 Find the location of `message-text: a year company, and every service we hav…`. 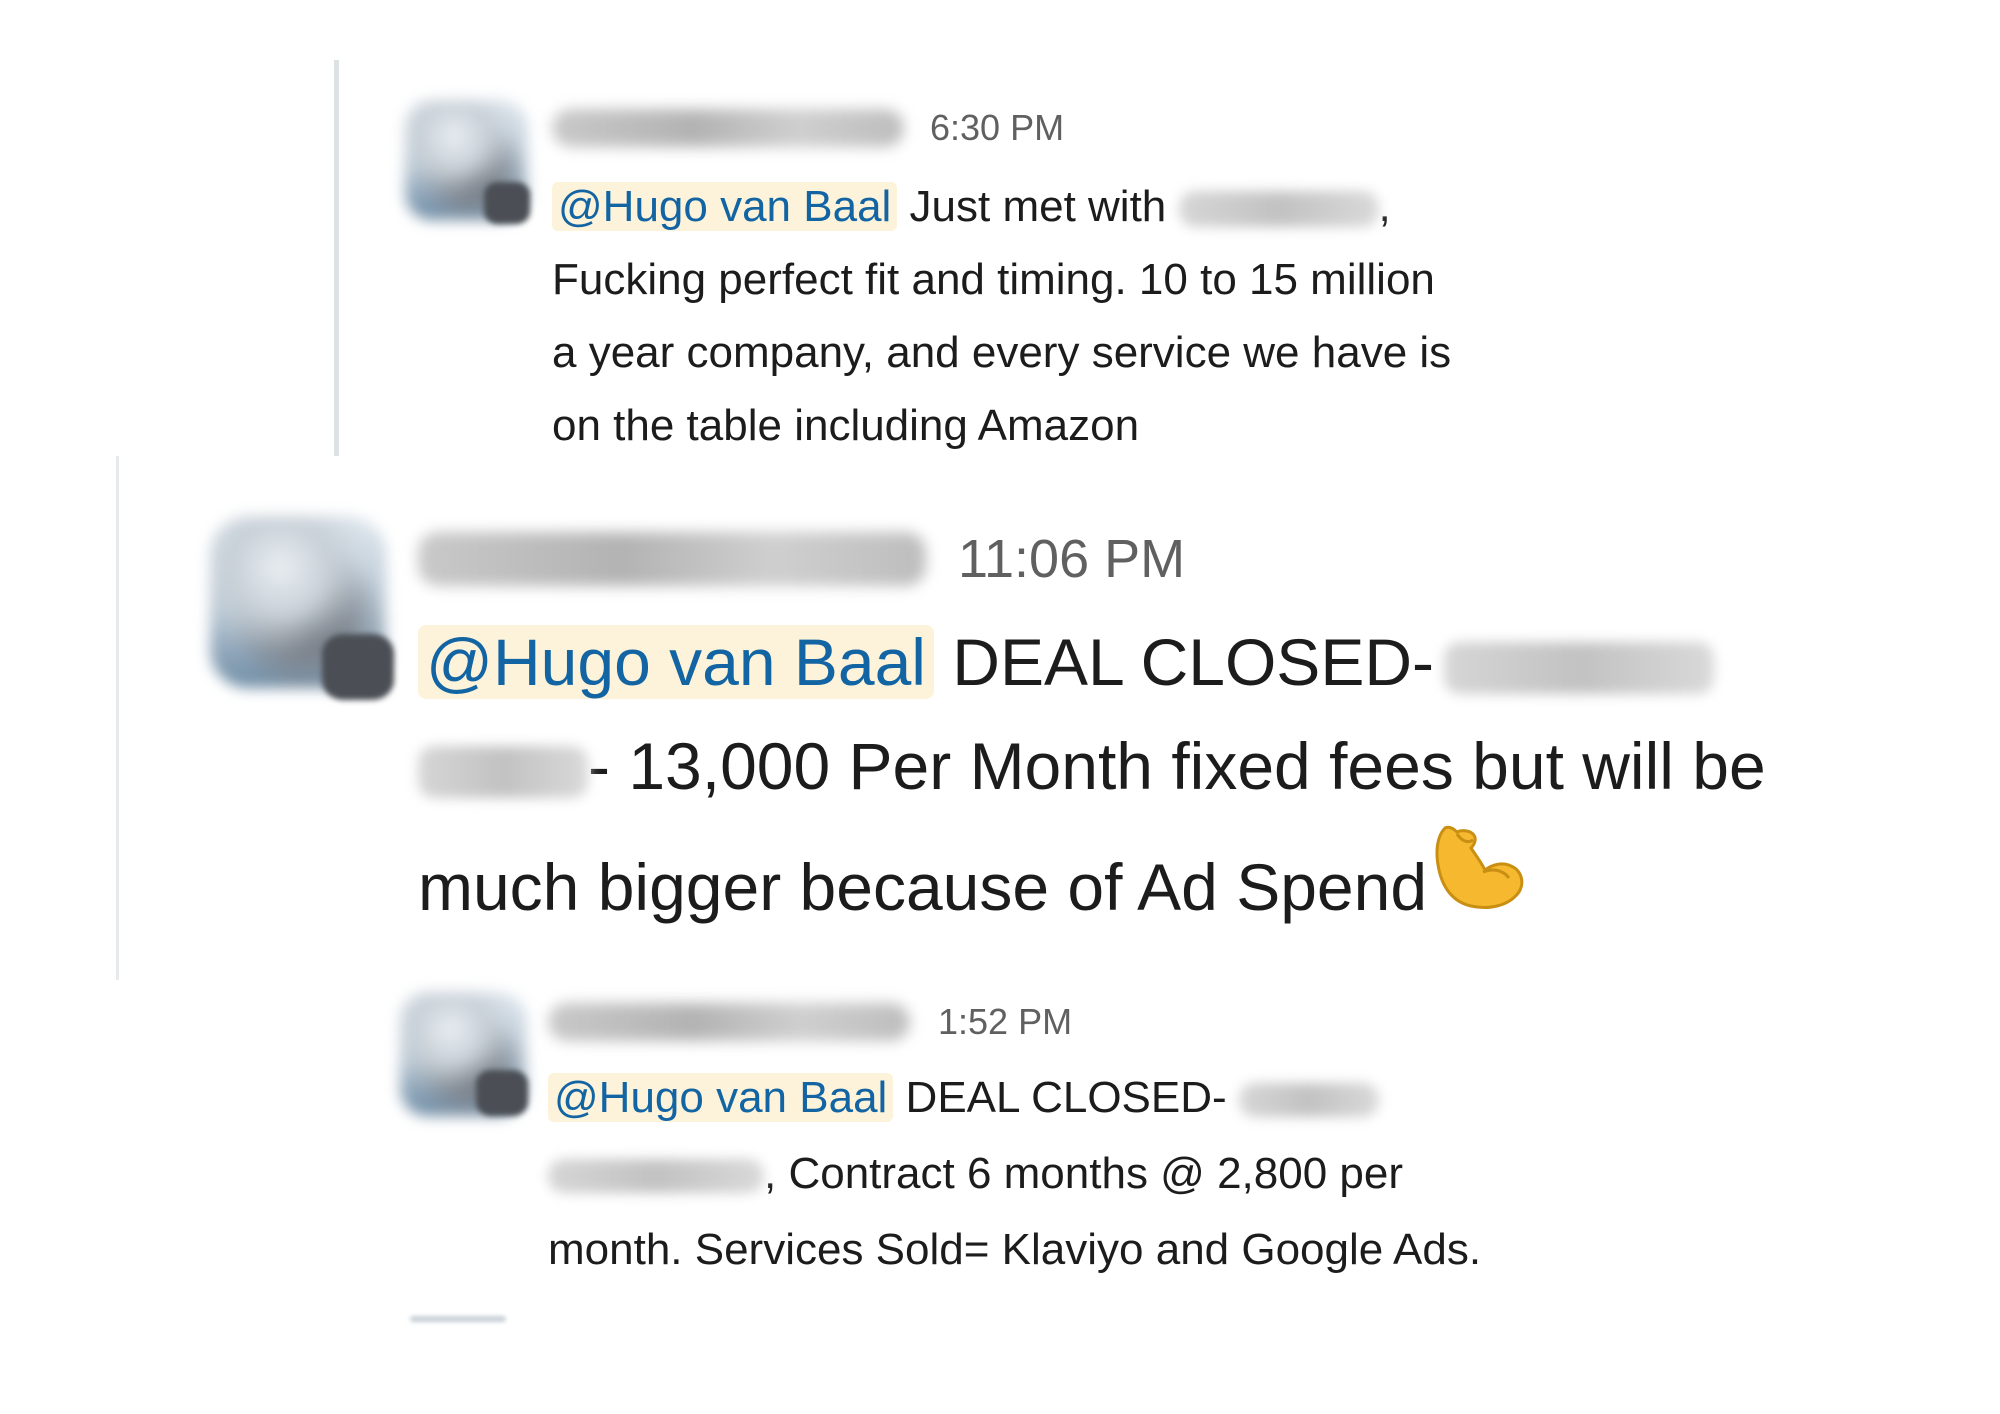

message-text: a year company, and every service we hav… is located at coordinates (1002, 352).